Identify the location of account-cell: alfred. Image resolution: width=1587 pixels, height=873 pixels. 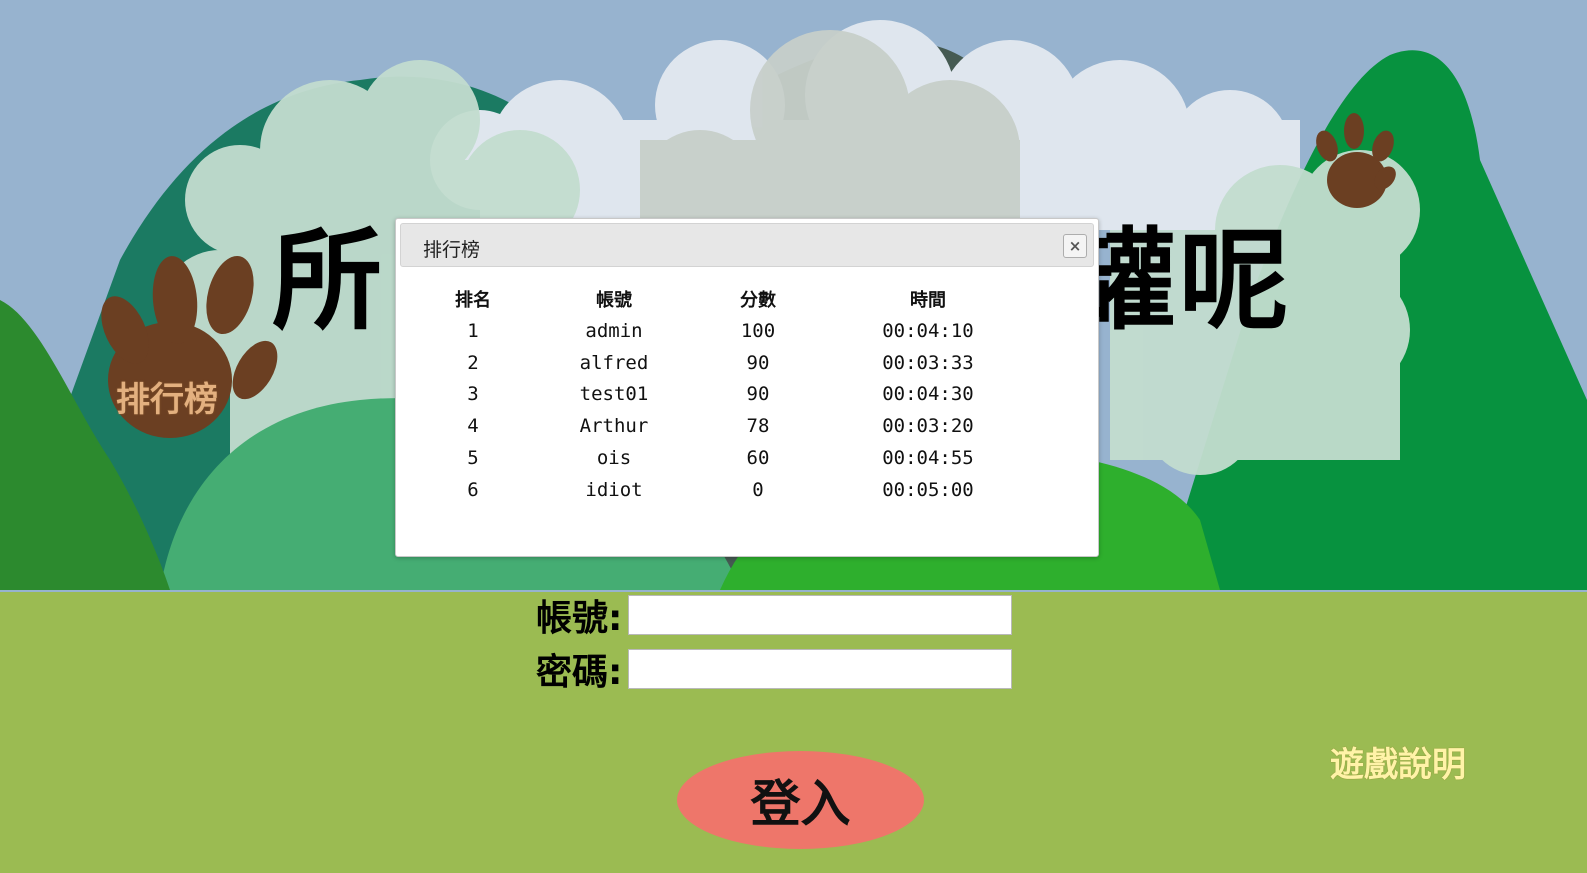
(614, 362).